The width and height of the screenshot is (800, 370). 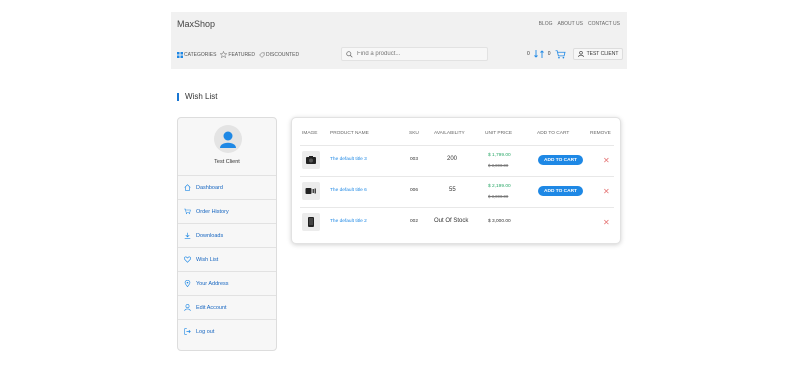 What do you see at coordinates (419, 54) in the screenshot?
I see `search-input` at bounding box center [419, 54].